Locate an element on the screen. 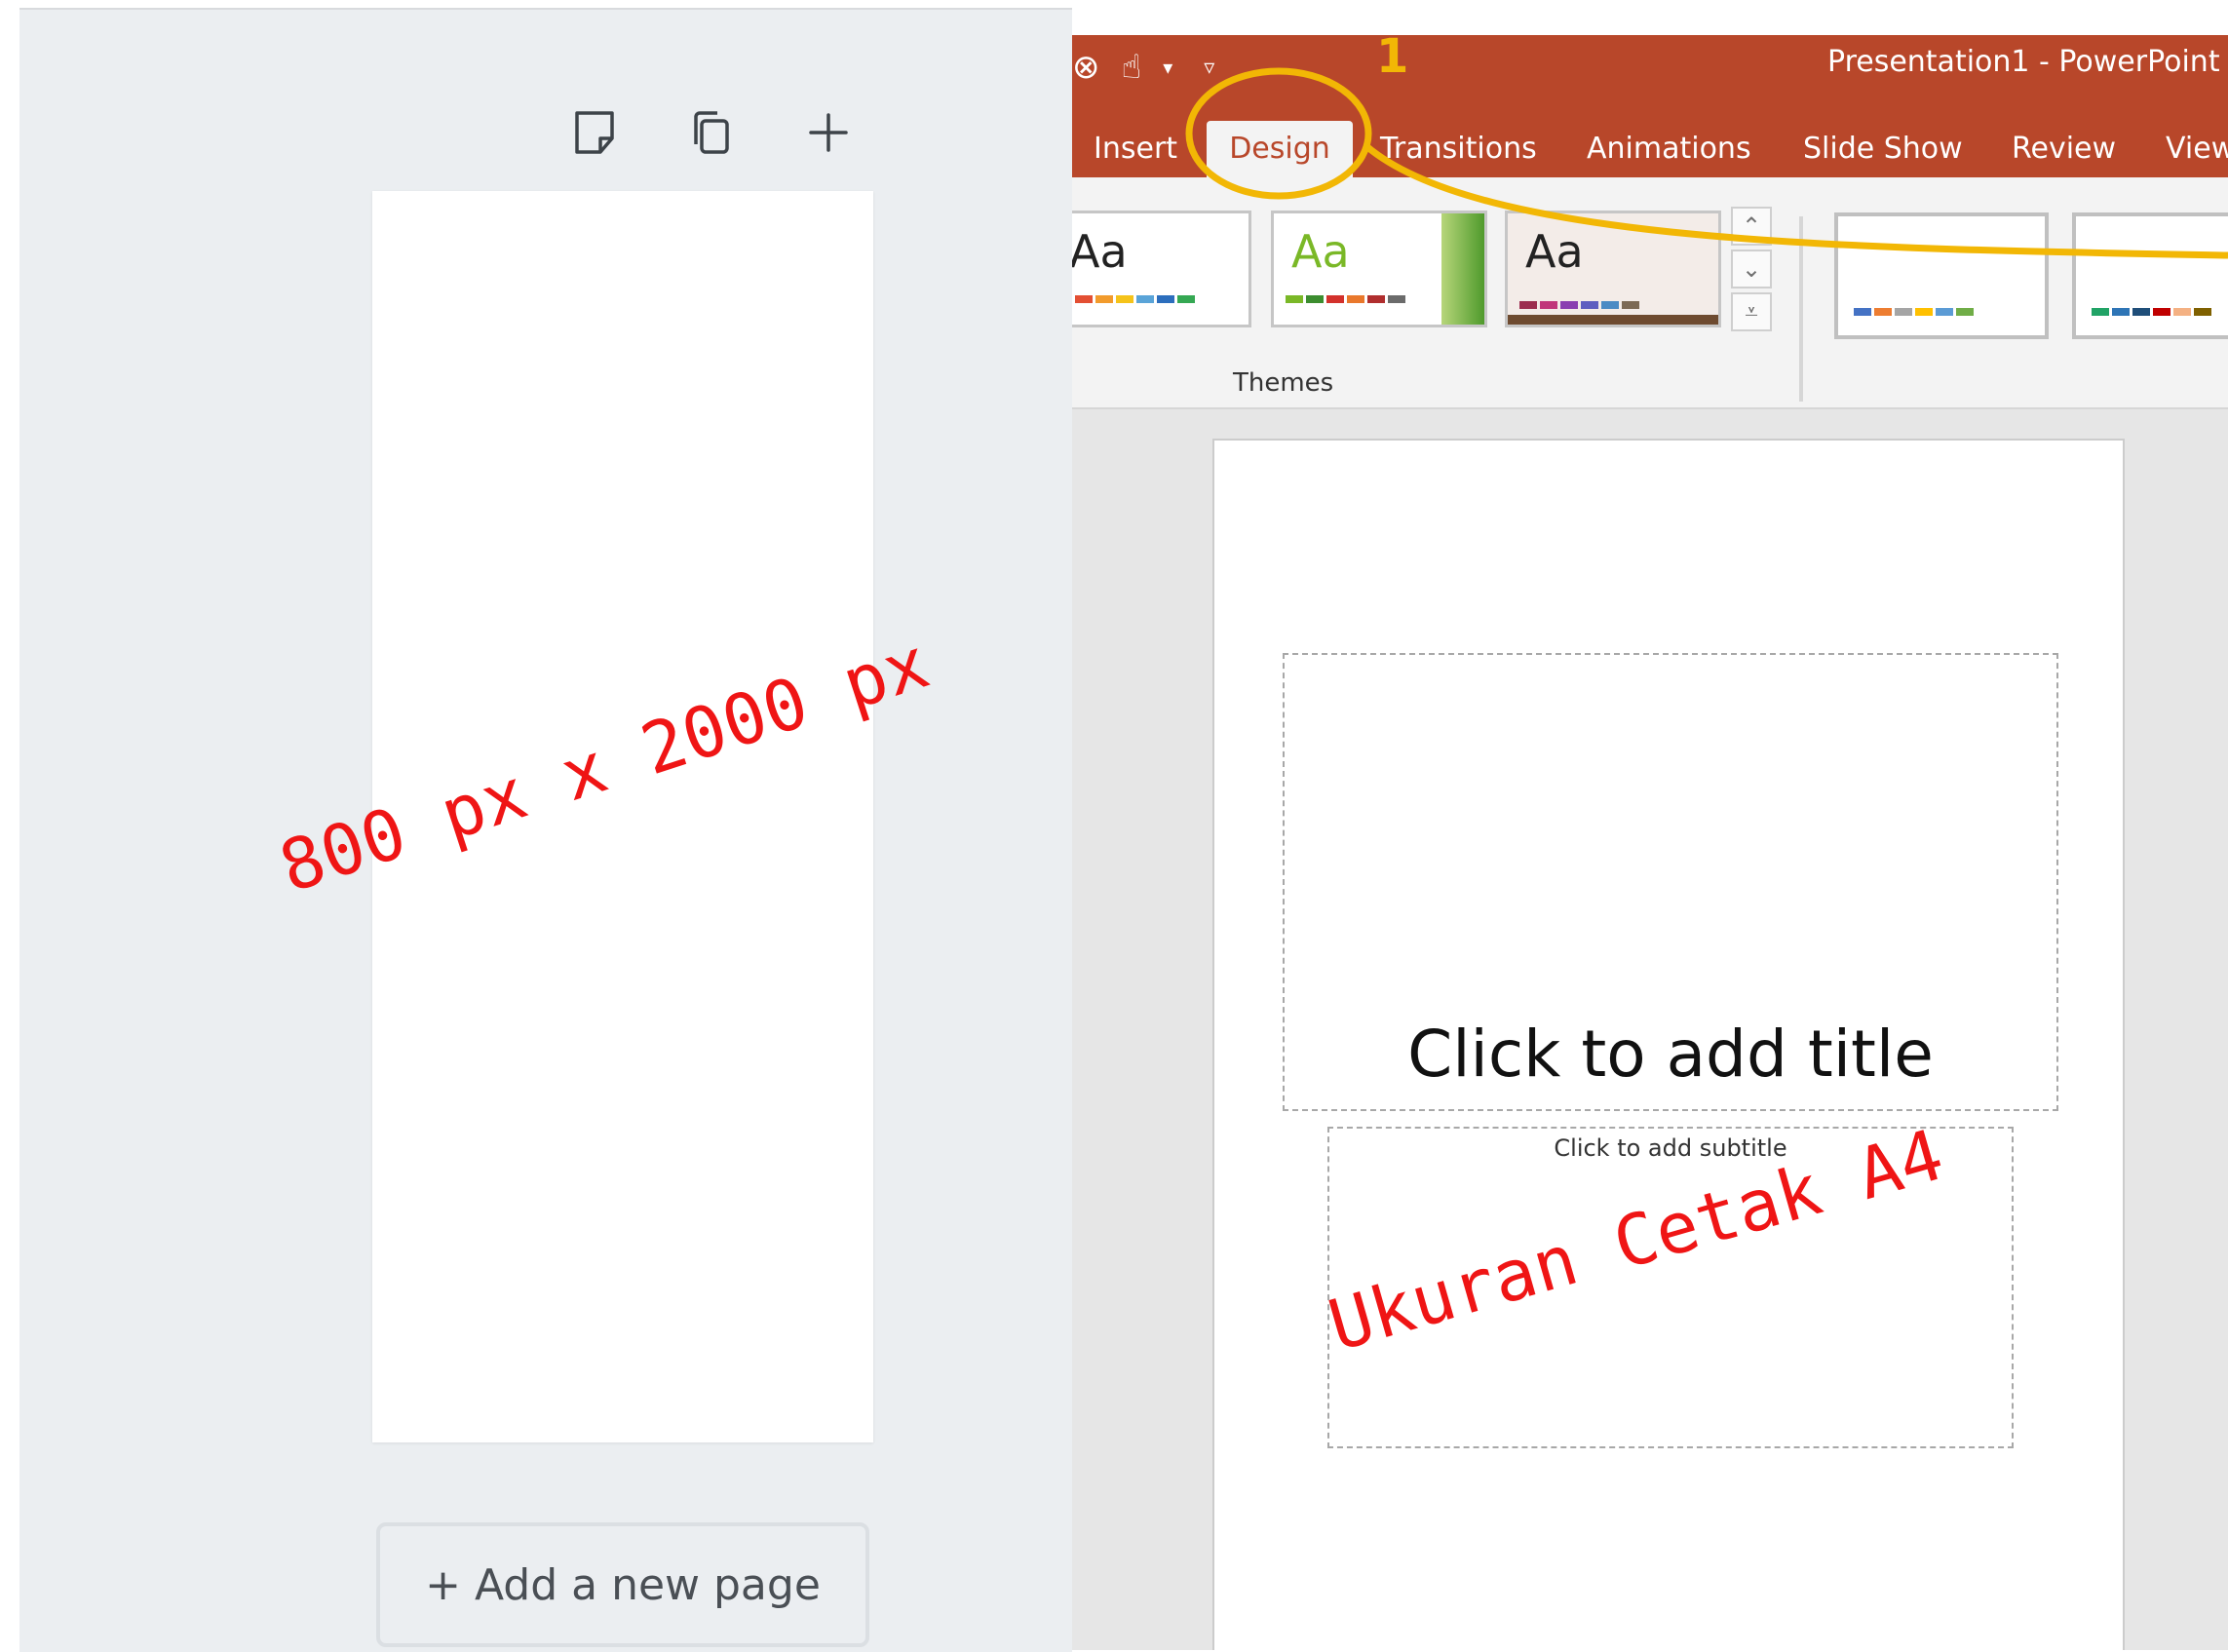 This screenshot has height=1652, width=2228. tab-insert: Insert is located at coordinates (1135, 149).